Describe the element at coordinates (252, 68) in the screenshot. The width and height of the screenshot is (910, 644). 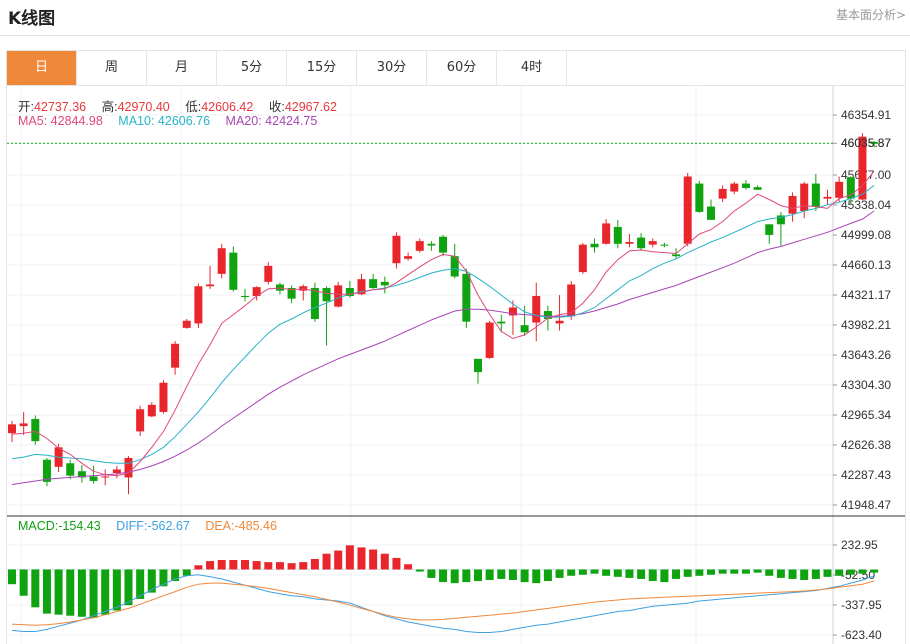
I see `tab-5min: 5分` at that location.